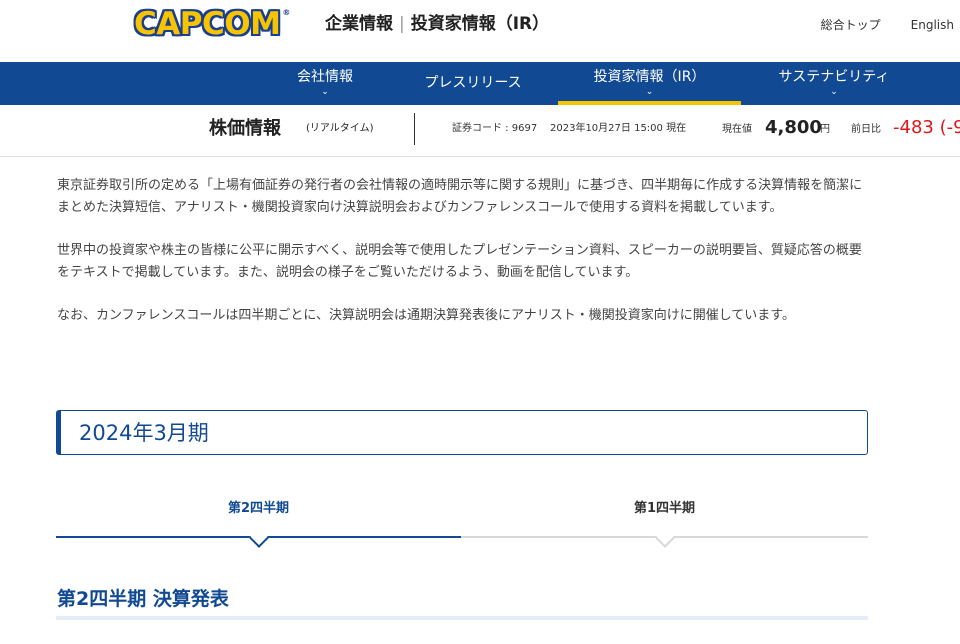 This screenshot has width=960, height=644. I want to click on section-title: 第2四半期 決算発表, so click(143, 599).